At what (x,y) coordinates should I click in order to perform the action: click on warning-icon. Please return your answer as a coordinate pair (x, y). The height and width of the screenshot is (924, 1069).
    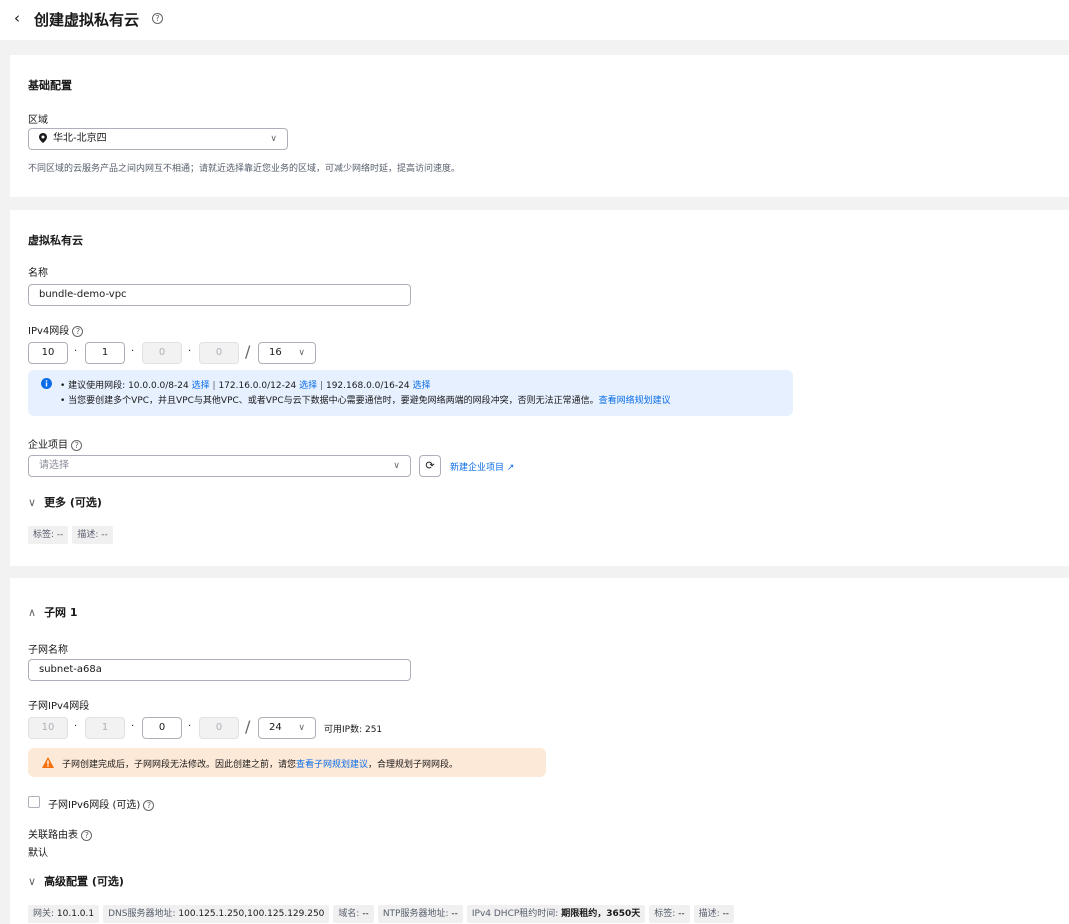
    Looking at the image, I should click on (48, 762).